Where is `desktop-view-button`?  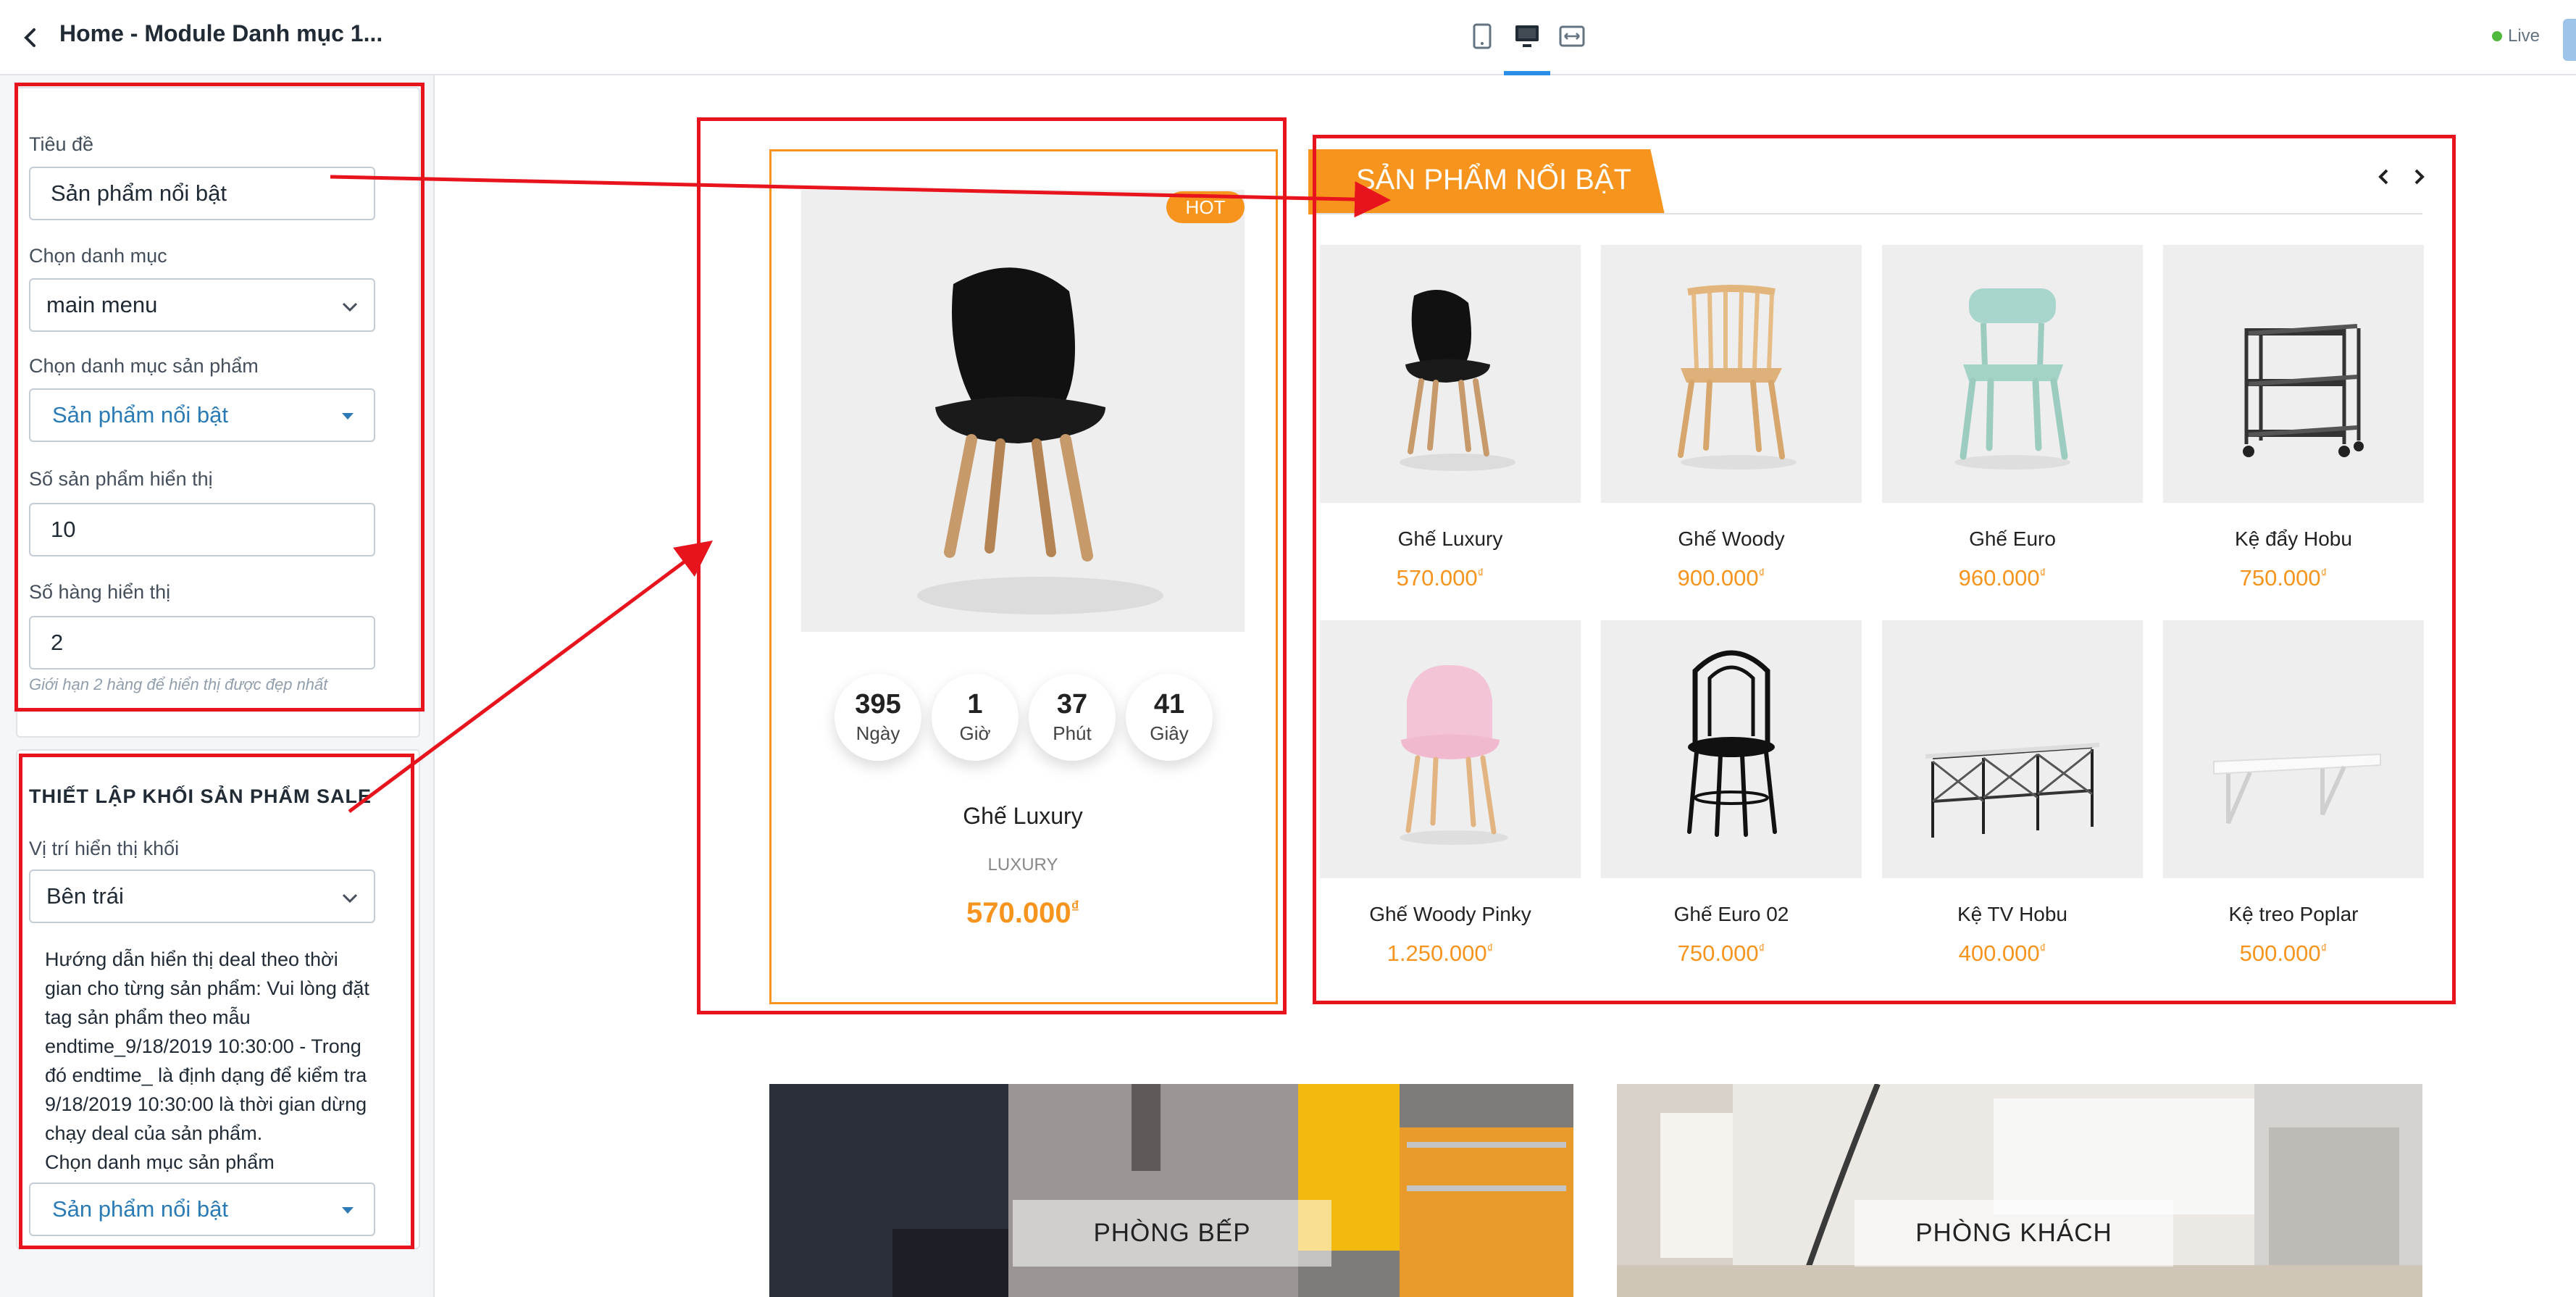 desktop-view-button is located at coordinates (1527, 36).